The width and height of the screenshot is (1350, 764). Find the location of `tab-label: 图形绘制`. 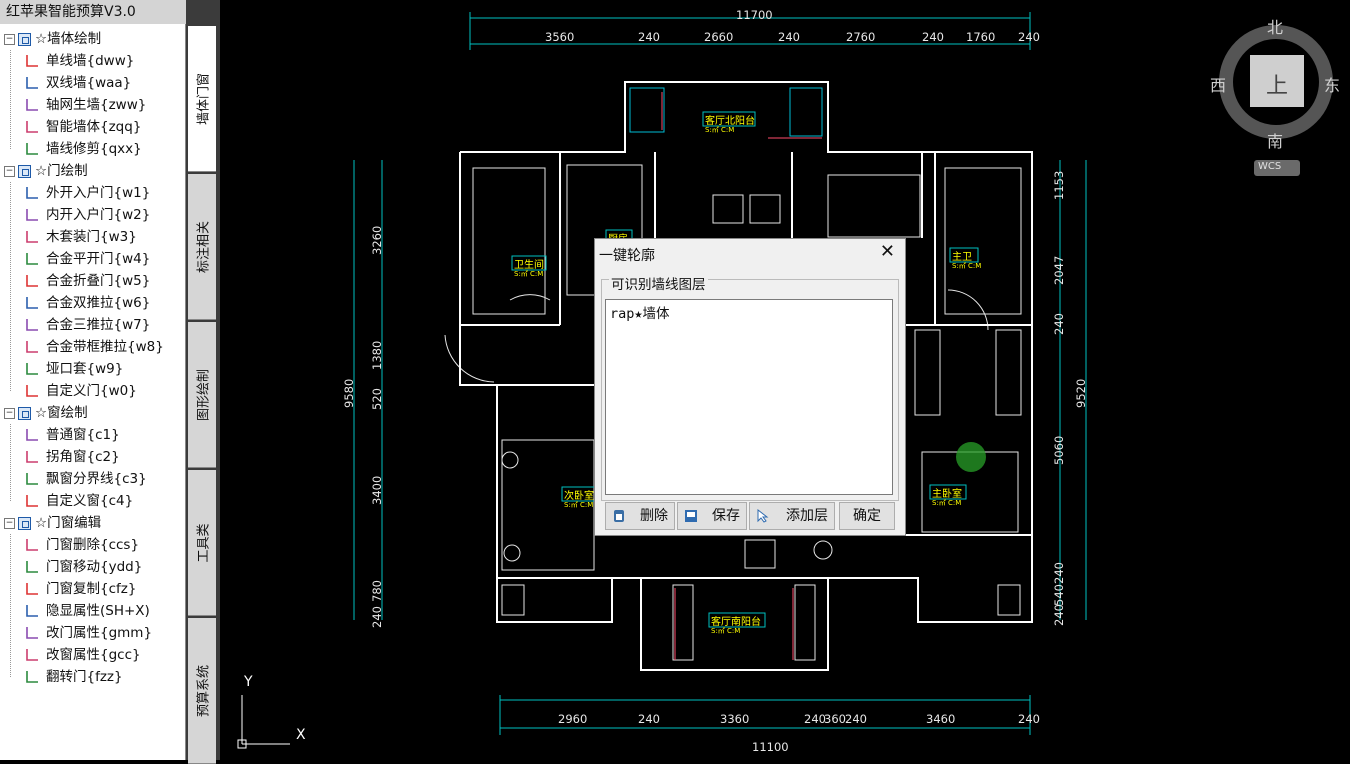

tab-label: 图形绘制 is located at coordinates (204, 394).